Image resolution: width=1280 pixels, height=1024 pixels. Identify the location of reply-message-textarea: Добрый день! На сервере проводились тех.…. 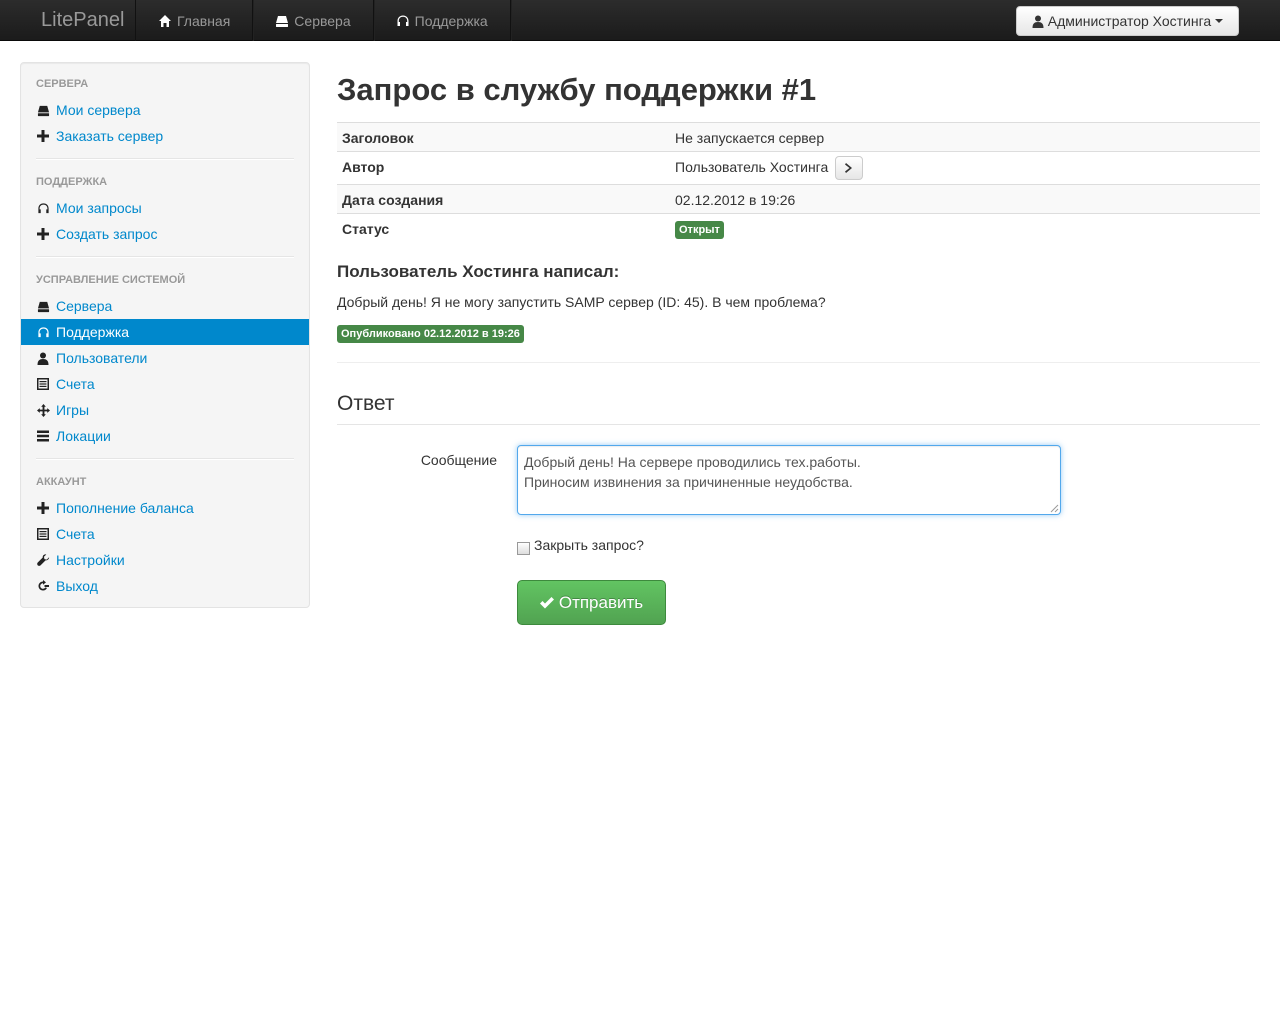
(789, 480).